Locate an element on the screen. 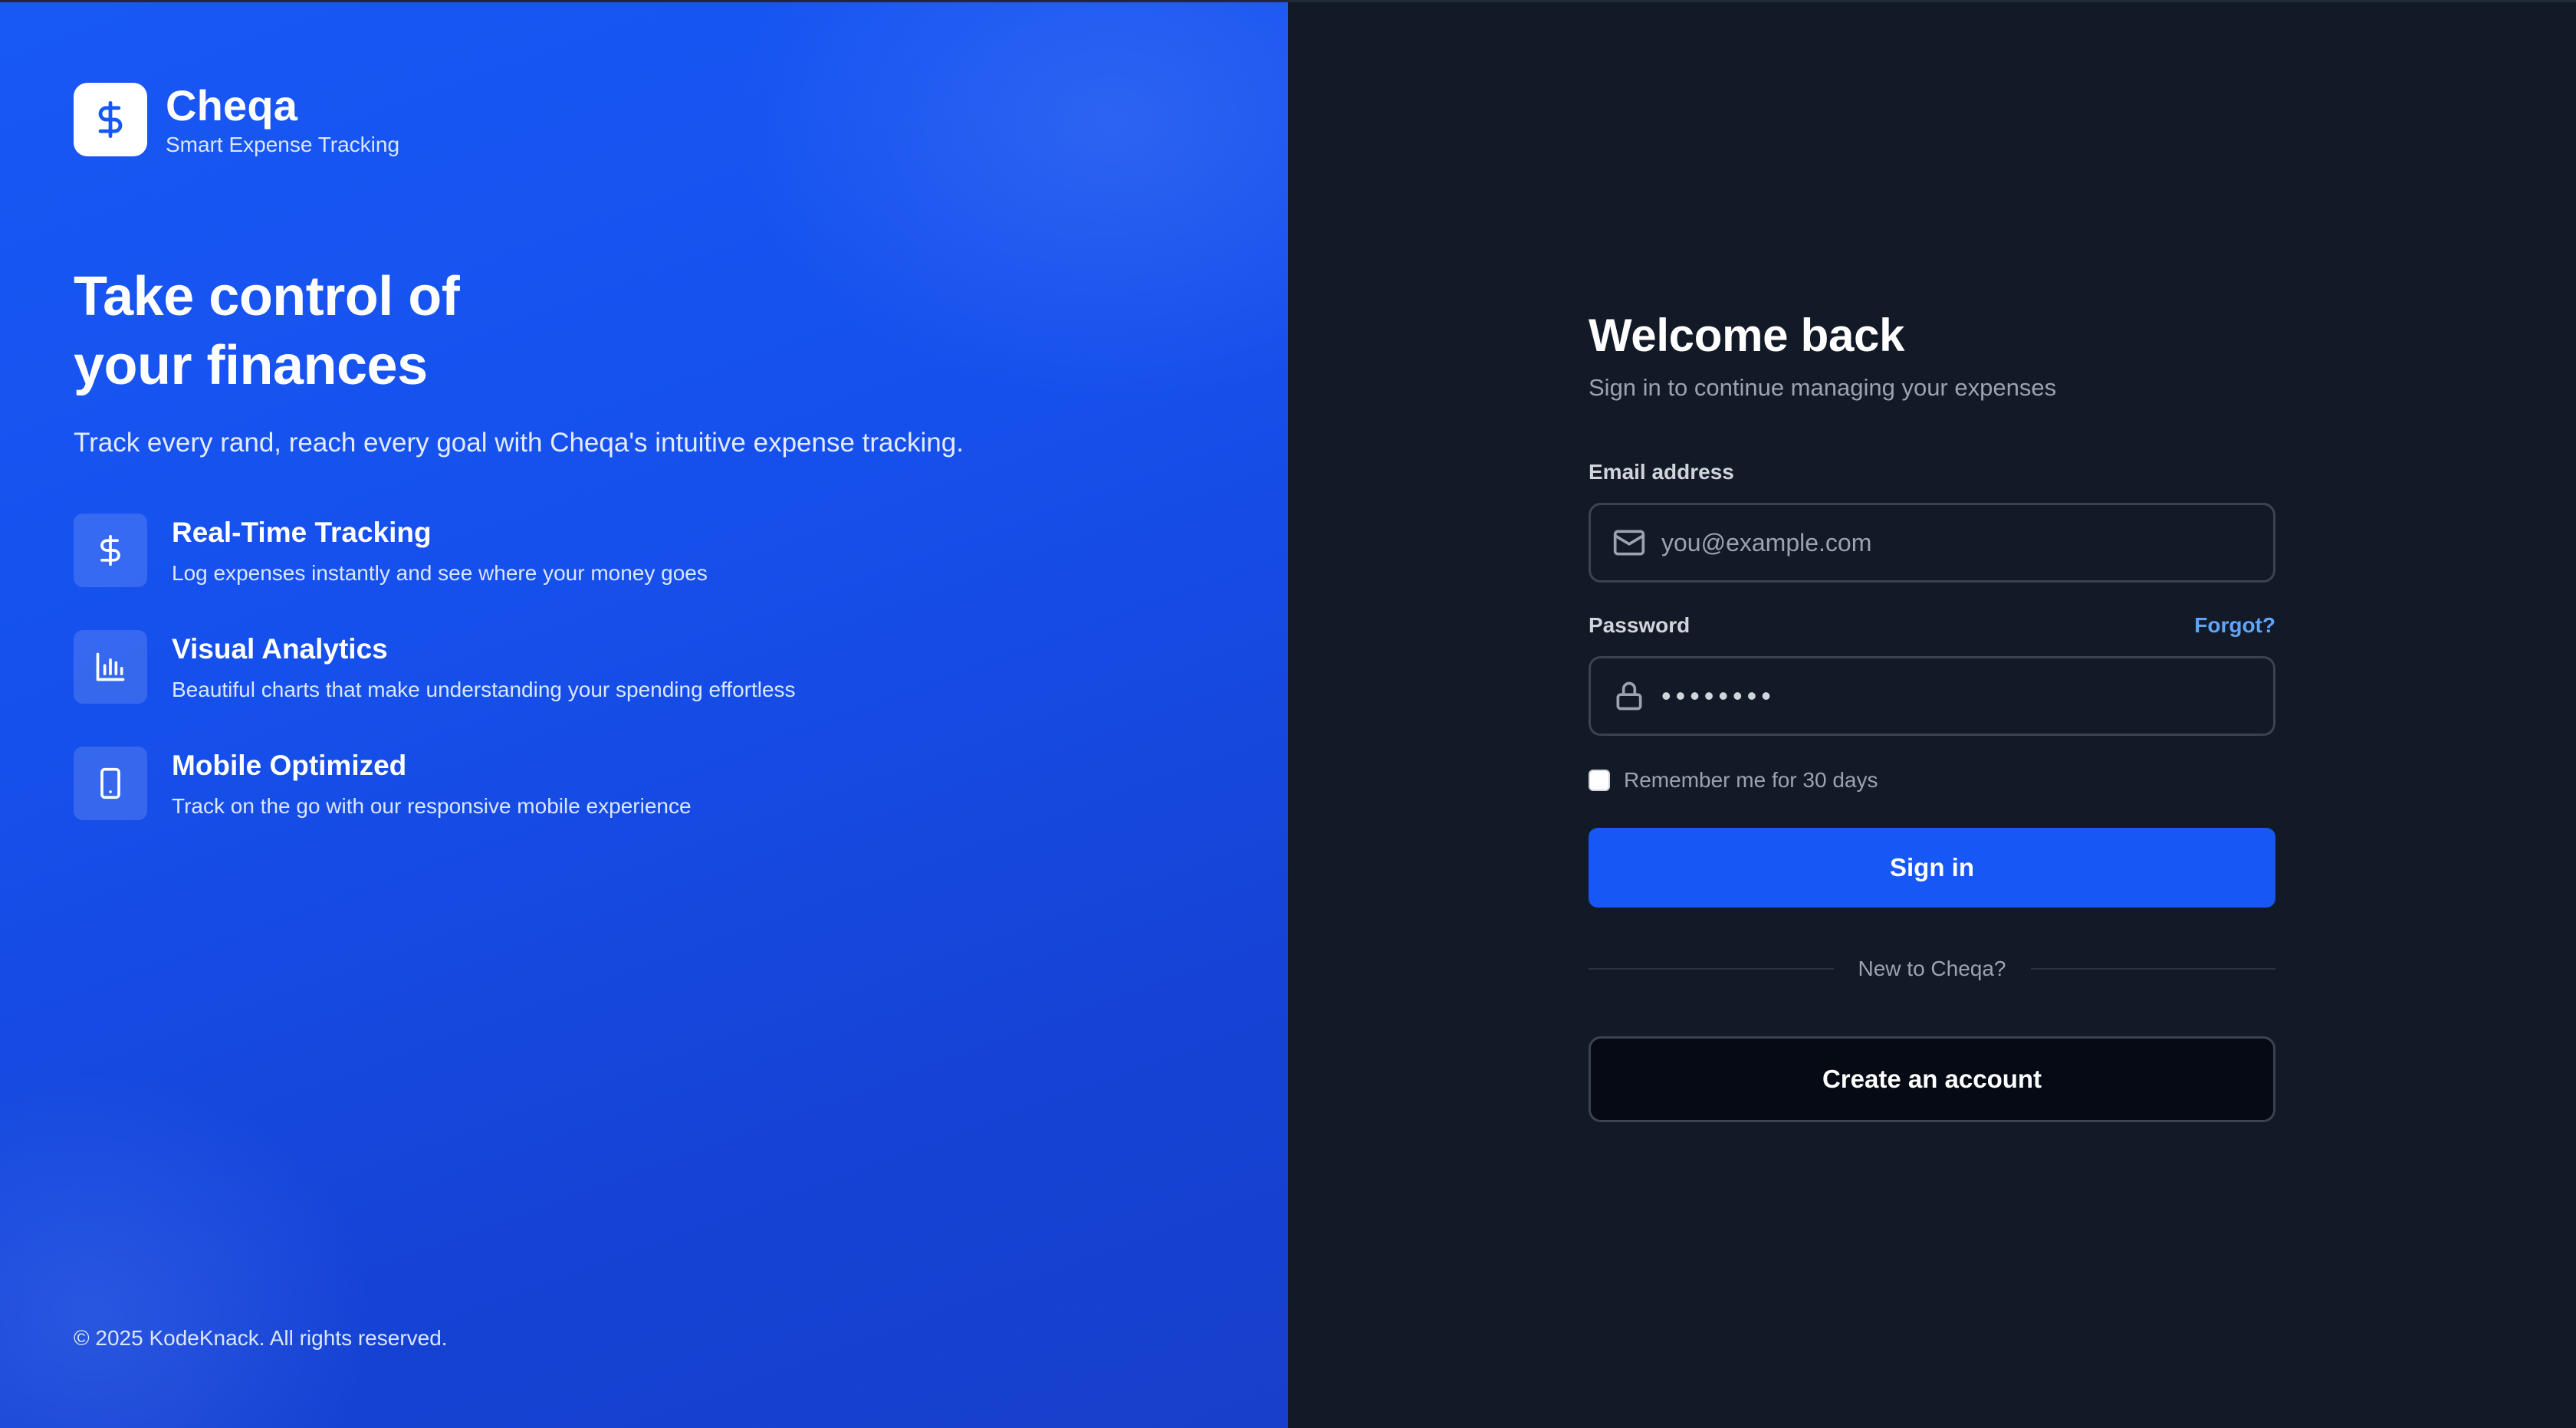  brand-name: Cheqa is located at coordinates (232, 105).